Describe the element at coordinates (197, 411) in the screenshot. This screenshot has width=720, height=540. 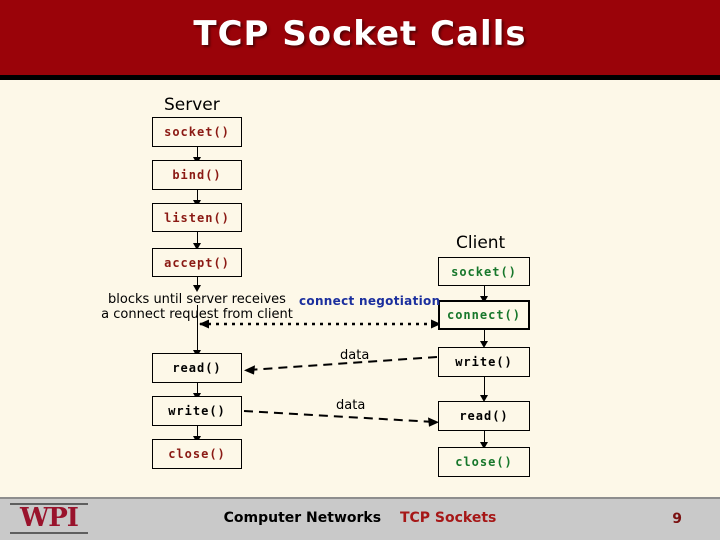
I see `server-call-write: write()` at that location.